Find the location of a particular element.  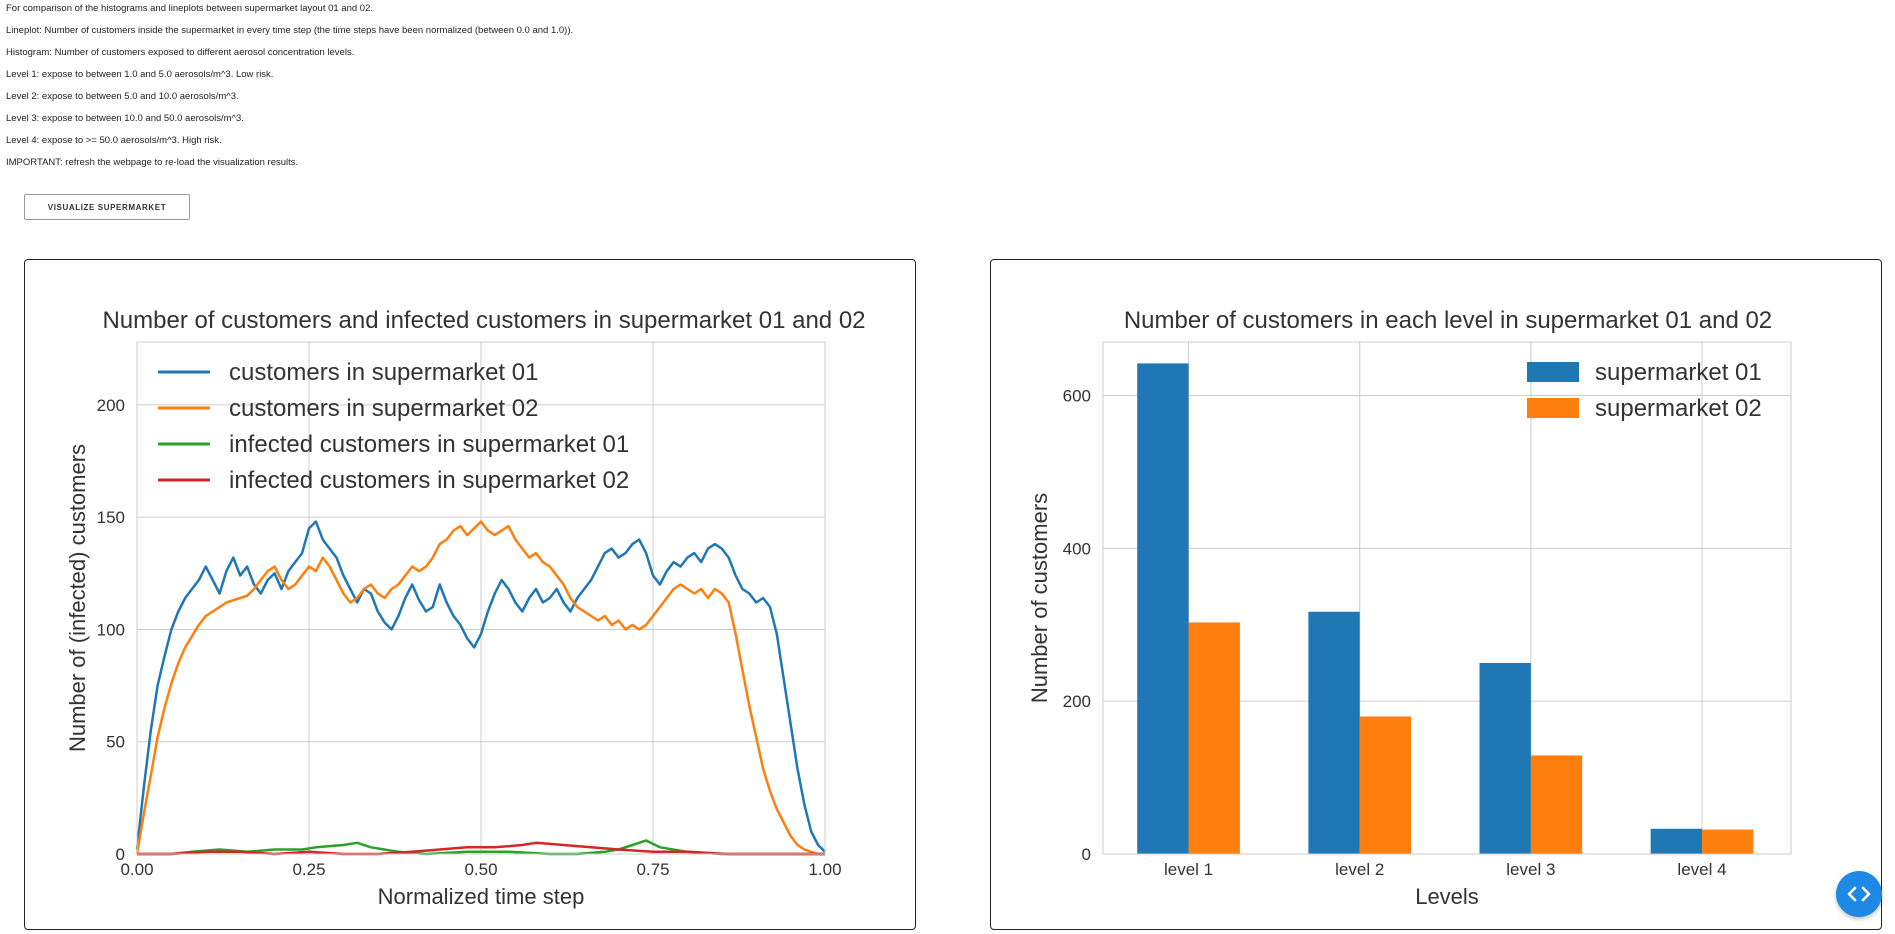

histogram-ytick-label: 400 is located at coordinates (1077, 548).